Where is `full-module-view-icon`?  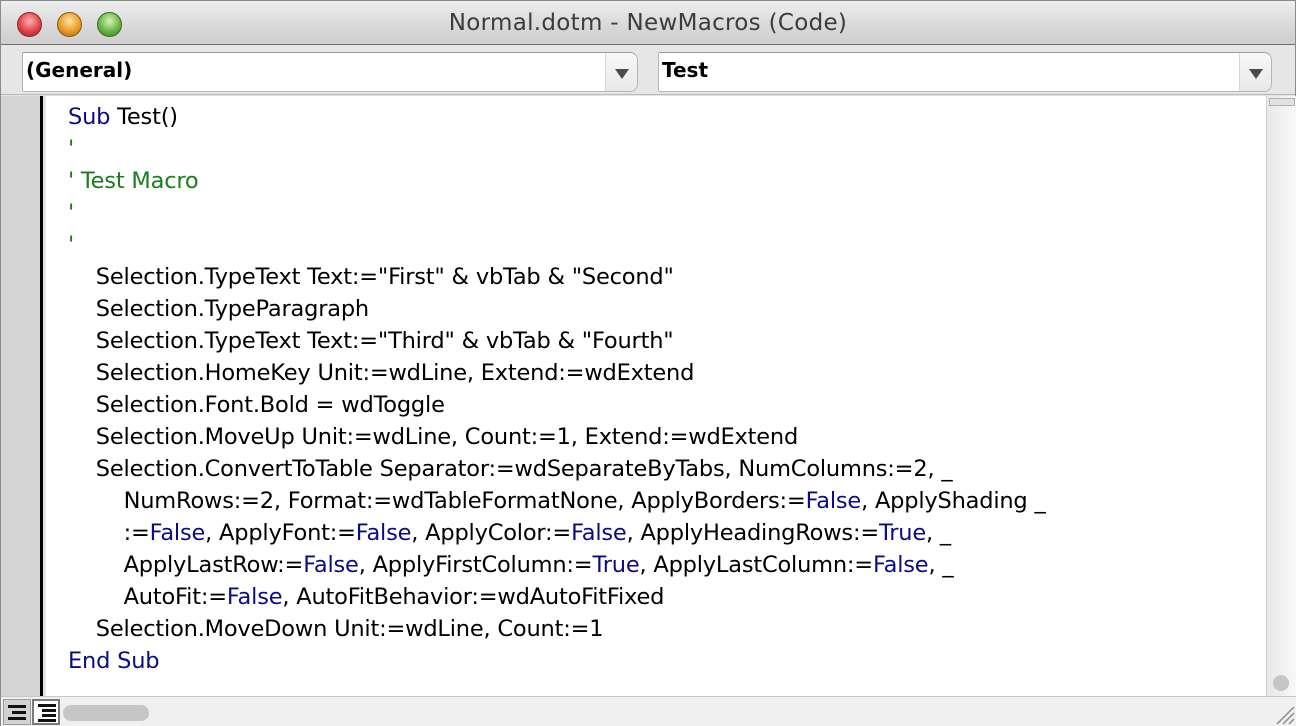
full-module-view-icon is located at coordinates (47, 705).